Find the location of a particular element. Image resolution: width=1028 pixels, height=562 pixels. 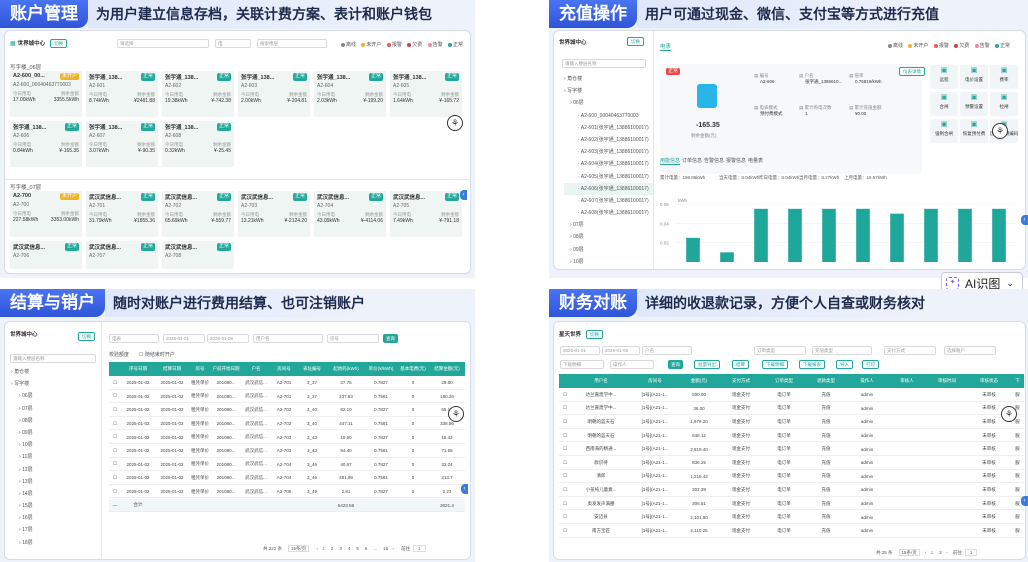

tree-node: › 写字楼 is located at coordinates (54, 384).